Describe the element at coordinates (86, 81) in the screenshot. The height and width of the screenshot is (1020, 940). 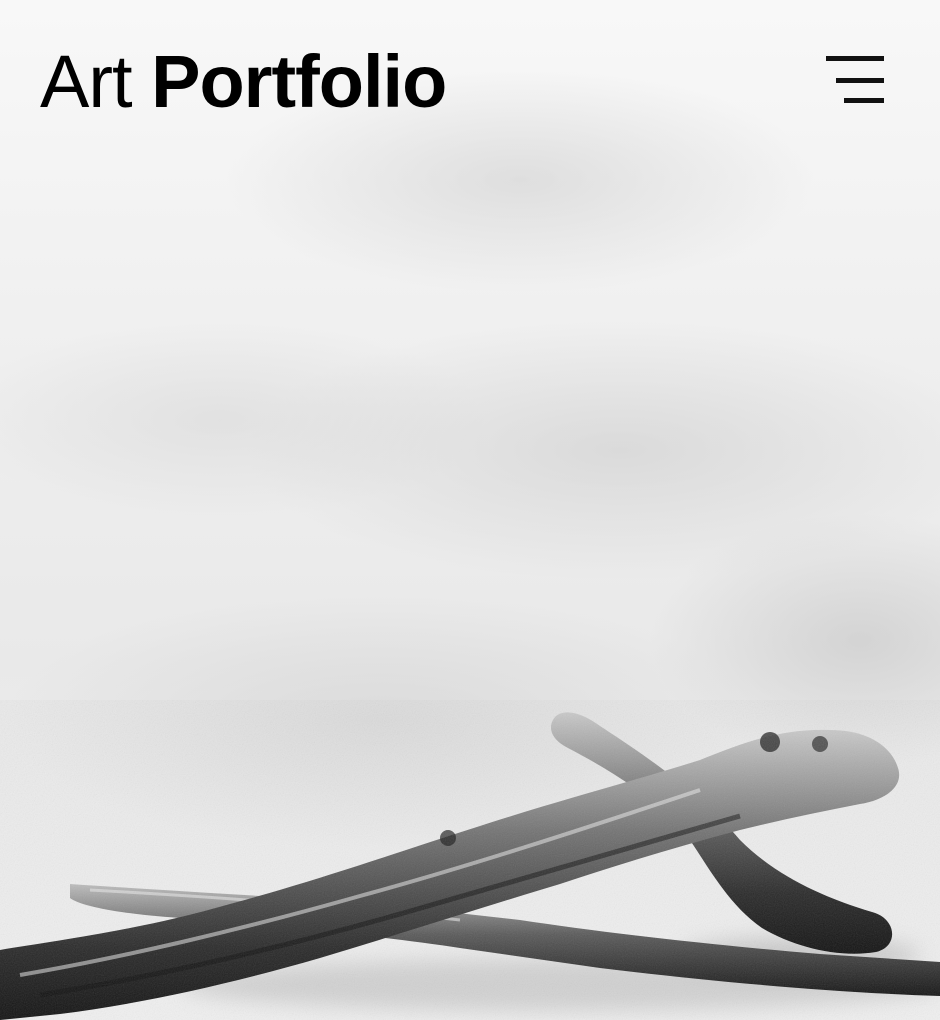
I see `logo-text-light: Art` at that location.